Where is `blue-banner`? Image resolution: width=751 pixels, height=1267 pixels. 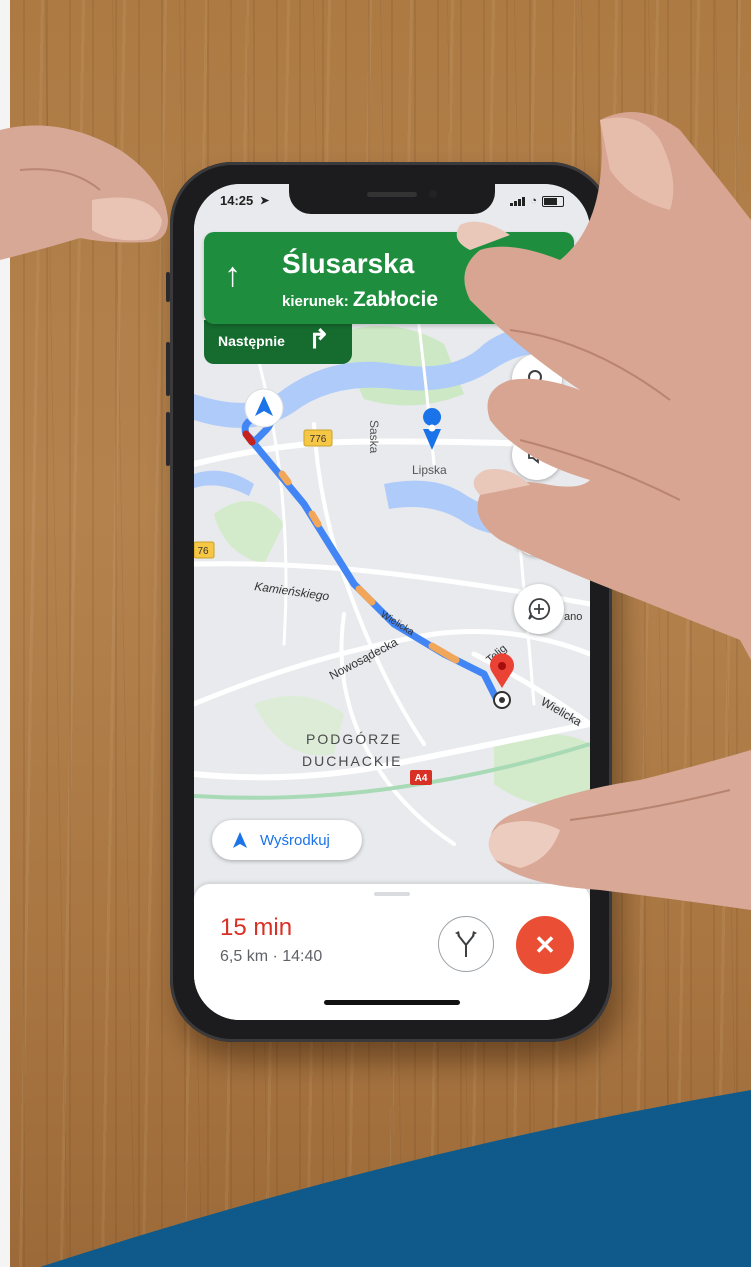
blue-banner is located at coordinates (395, 1178).